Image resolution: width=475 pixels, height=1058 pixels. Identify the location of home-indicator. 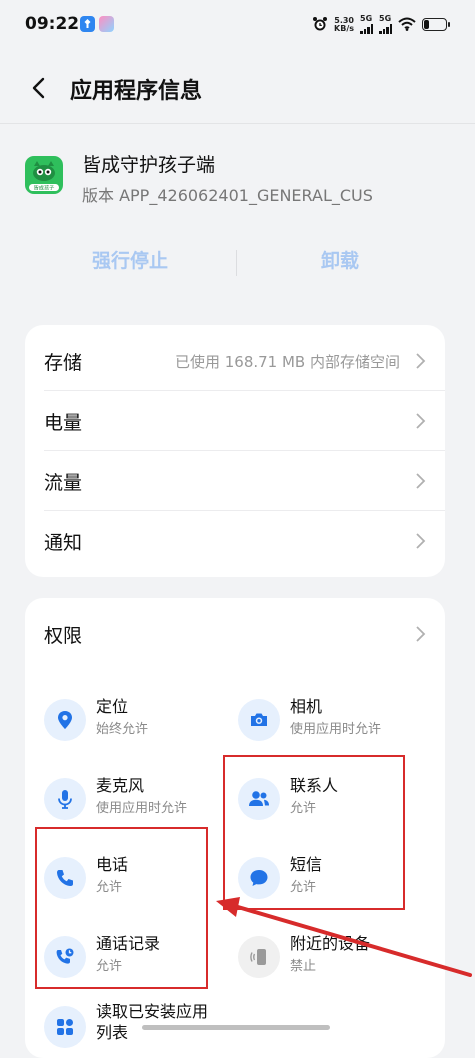
(236, 1027).